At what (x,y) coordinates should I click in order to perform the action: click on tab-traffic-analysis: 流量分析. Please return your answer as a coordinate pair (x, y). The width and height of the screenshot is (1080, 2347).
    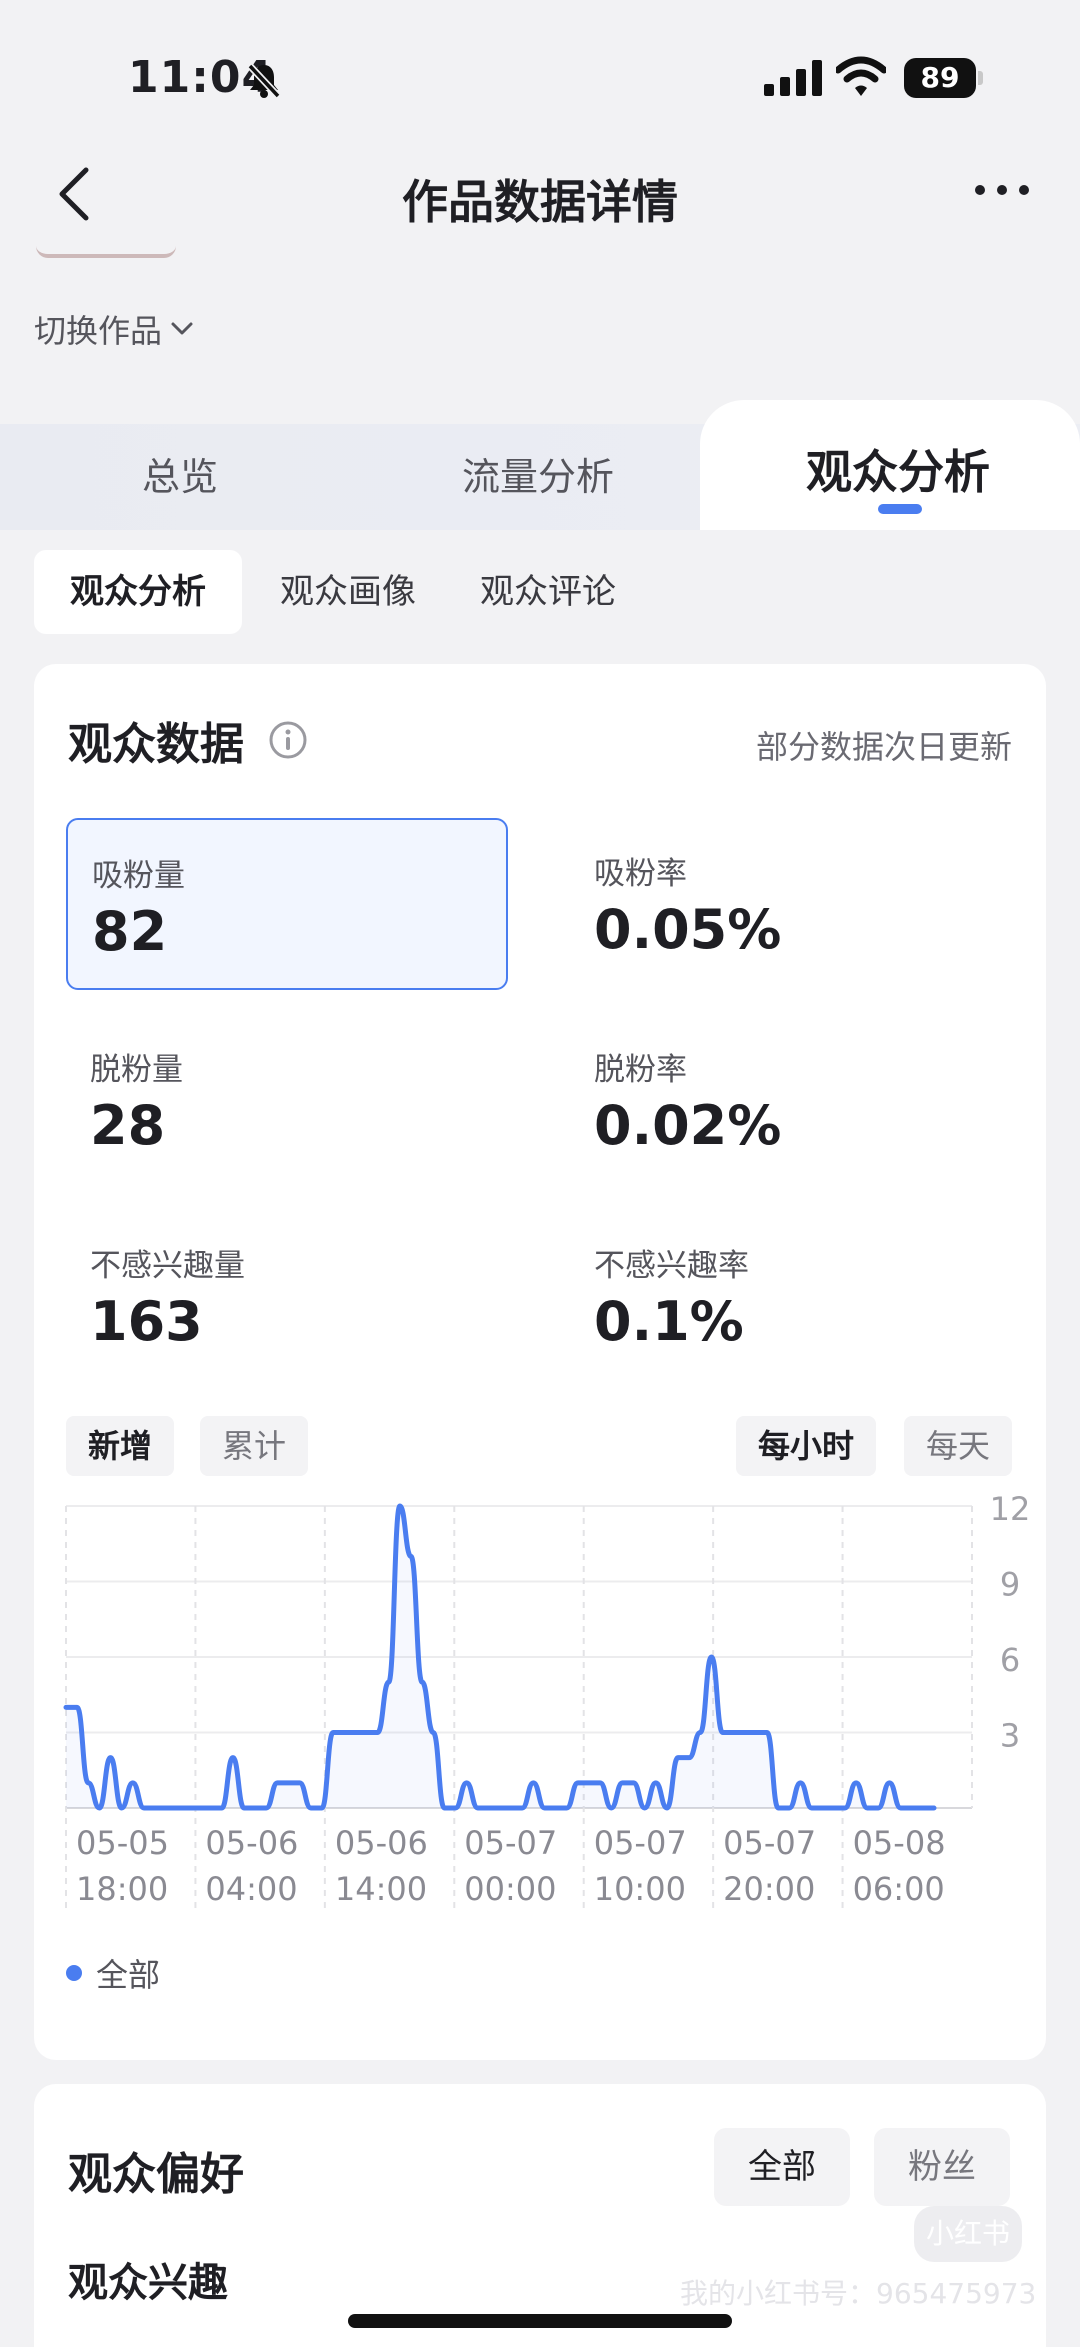
    Looking at the image, I should click on (538, 473).